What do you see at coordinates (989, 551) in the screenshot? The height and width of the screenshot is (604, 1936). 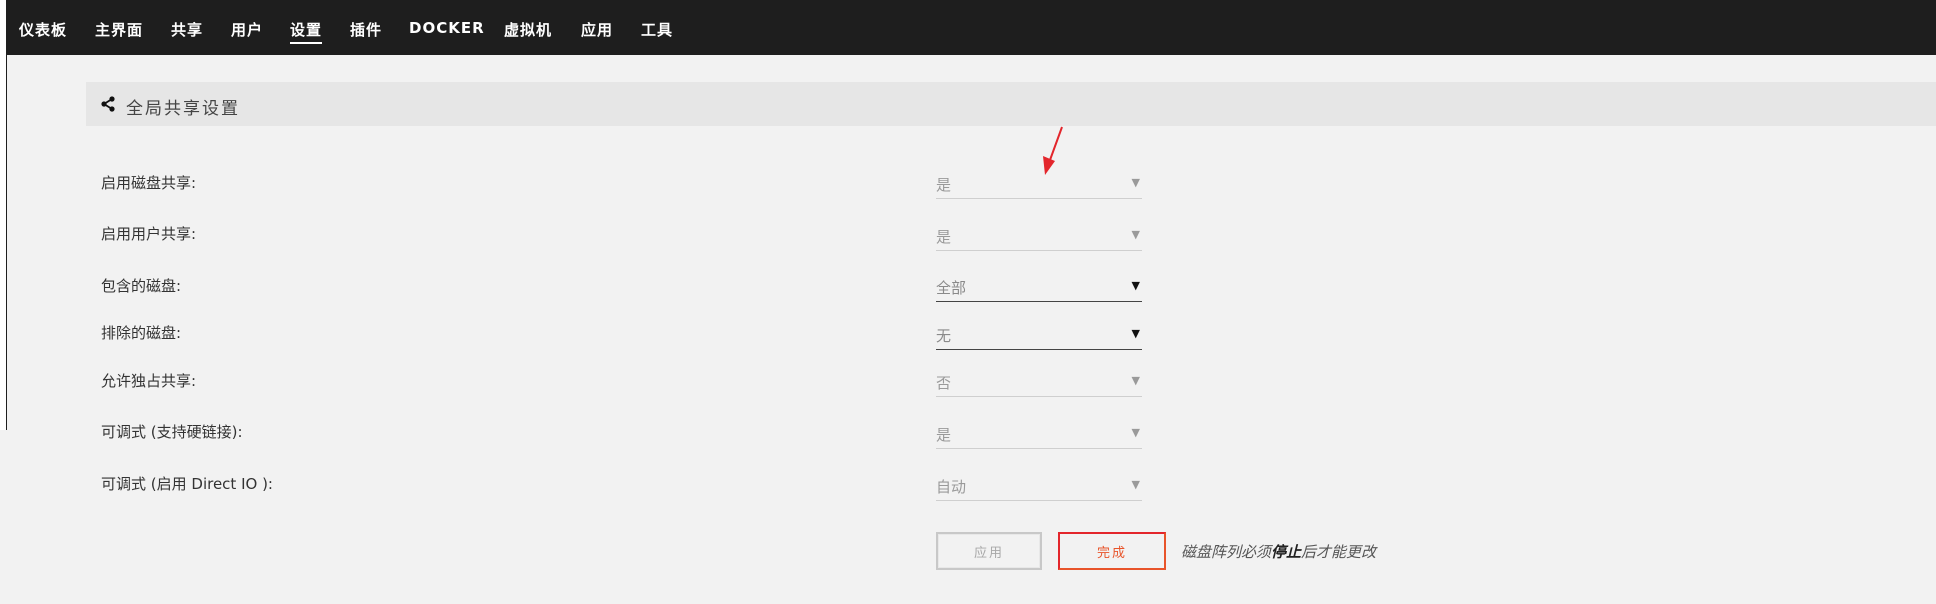 I see `apply-button: 应用` at bounding box center [989, 551].